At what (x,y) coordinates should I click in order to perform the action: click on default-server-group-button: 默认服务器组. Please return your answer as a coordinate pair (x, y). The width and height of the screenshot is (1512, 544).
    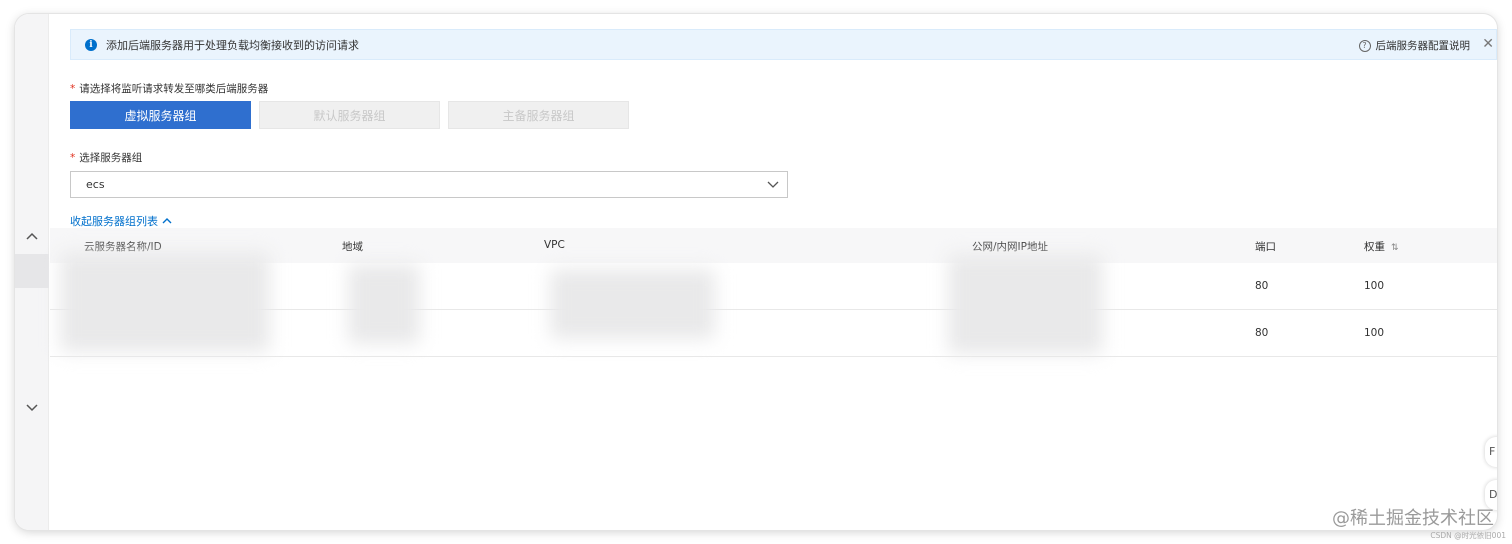
    Looking at the image, I should click on (349, 115).